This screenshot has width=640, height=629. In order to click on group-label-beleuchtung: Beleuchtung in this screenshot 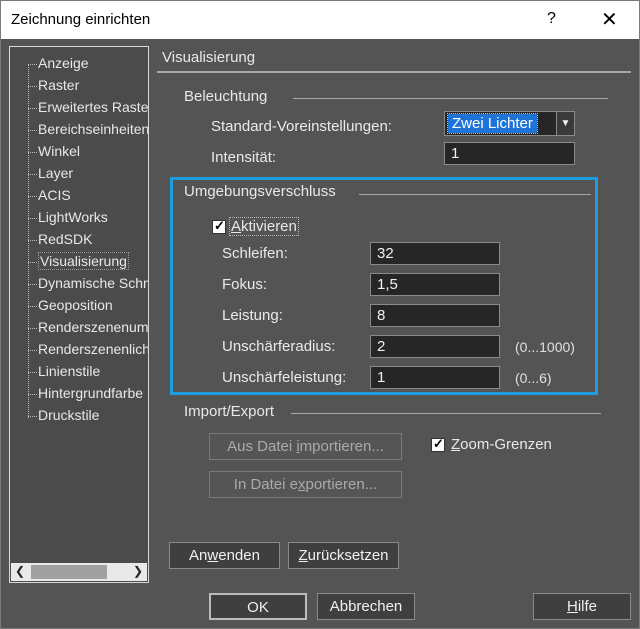, I will do `click(226, 96)`.